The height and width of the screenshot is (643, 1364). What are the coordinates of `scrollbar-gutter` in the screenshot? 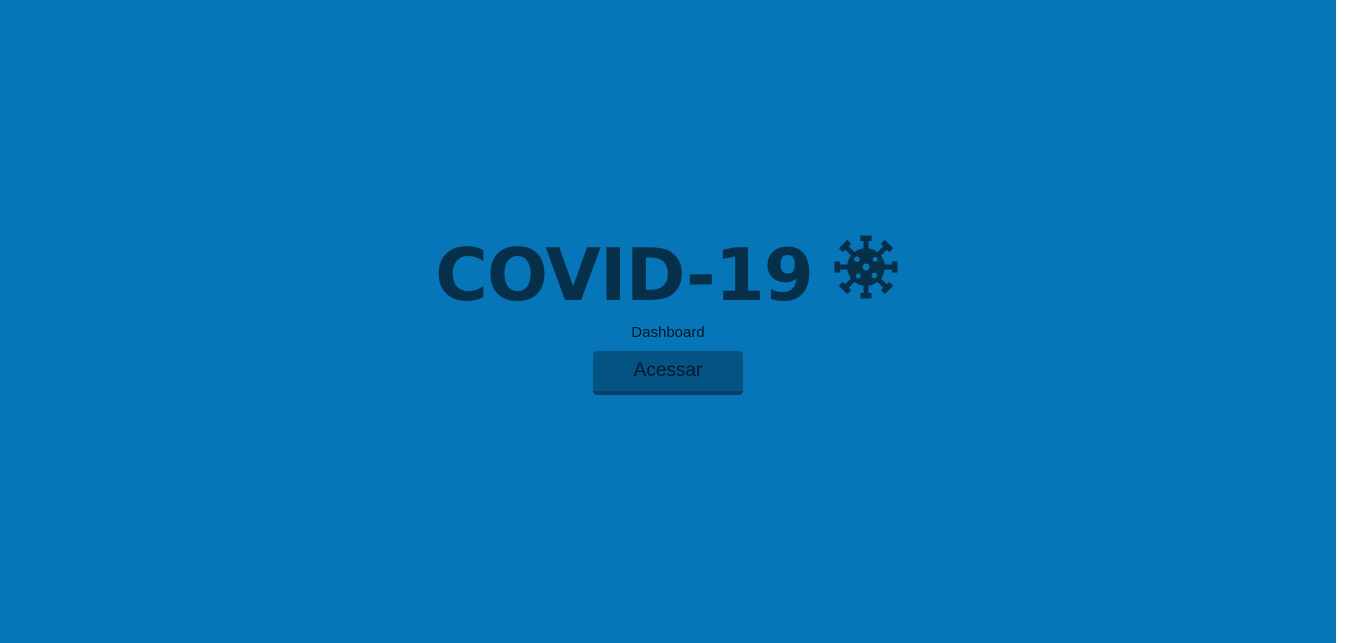 It's located at (1350, 321).